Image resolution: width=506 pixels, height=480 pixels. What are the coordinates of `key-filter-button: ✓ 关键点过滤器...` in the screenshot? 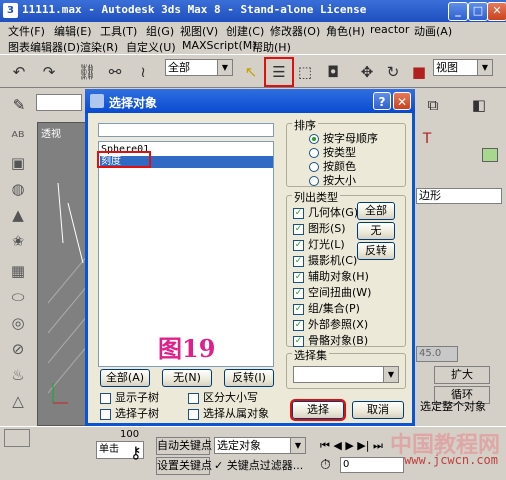 It's located at (262, 466).